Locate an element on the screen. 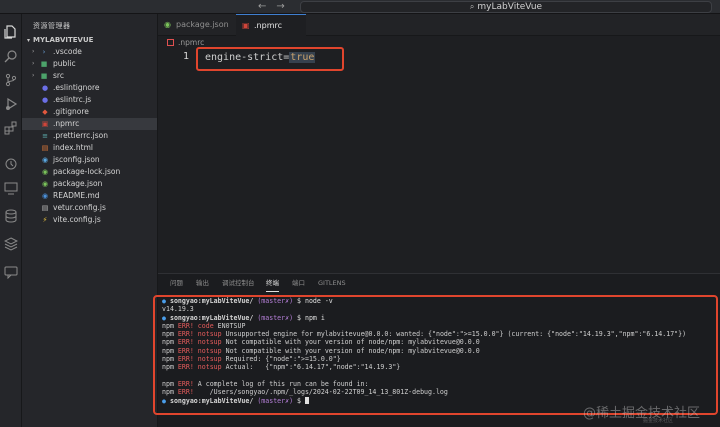 This screenshot has width=720, height=427. tab-npmrc: ▣ .npmrc is located at coordinates (271, 25).